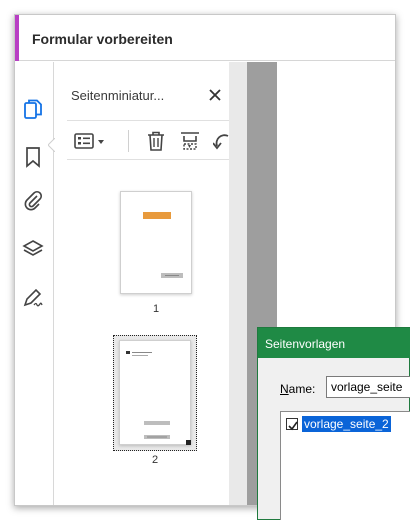 This screenshot has height=520, width=410. I want to click on checkmark-icon, so click(293, 426).